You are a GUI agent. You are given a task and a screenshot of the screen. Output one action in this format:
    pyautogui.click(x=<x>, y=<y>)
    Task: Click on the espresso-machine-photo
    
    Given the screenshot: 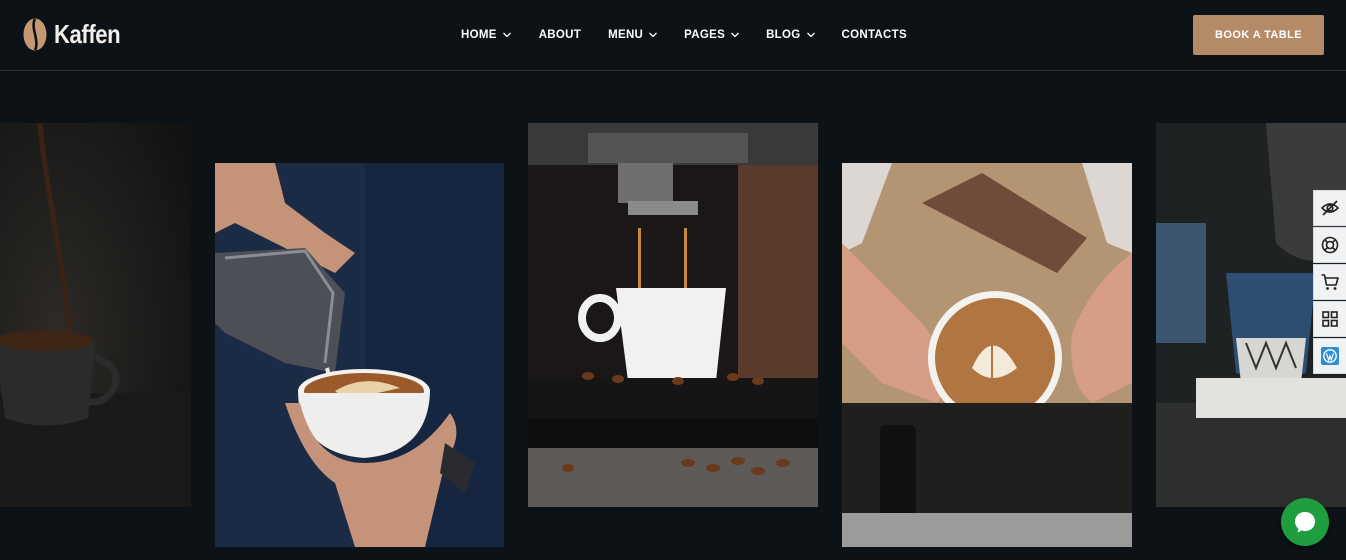 What is the action you would take?
    pyautogui.click(x=673, y=315)
    